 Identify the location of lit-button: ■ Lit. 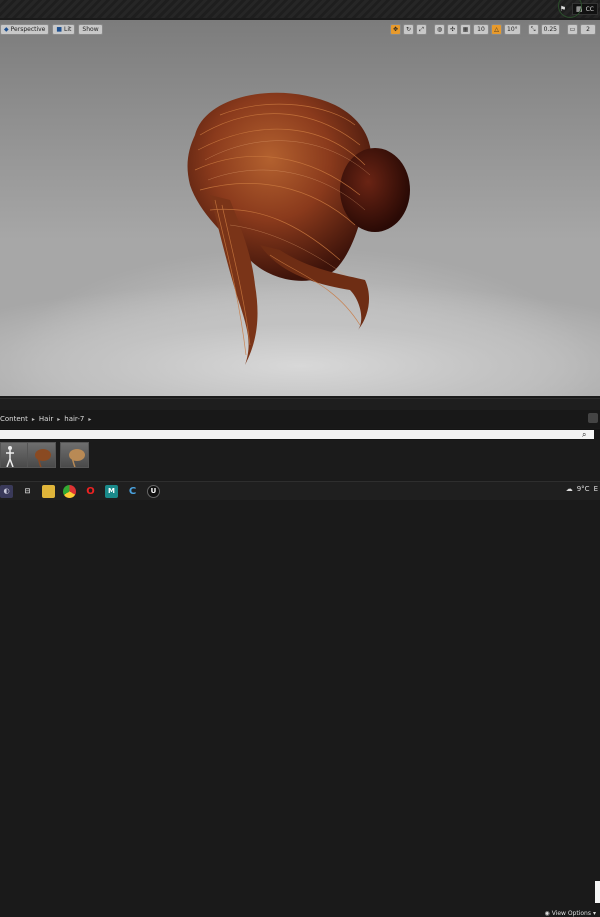
(64, 29).